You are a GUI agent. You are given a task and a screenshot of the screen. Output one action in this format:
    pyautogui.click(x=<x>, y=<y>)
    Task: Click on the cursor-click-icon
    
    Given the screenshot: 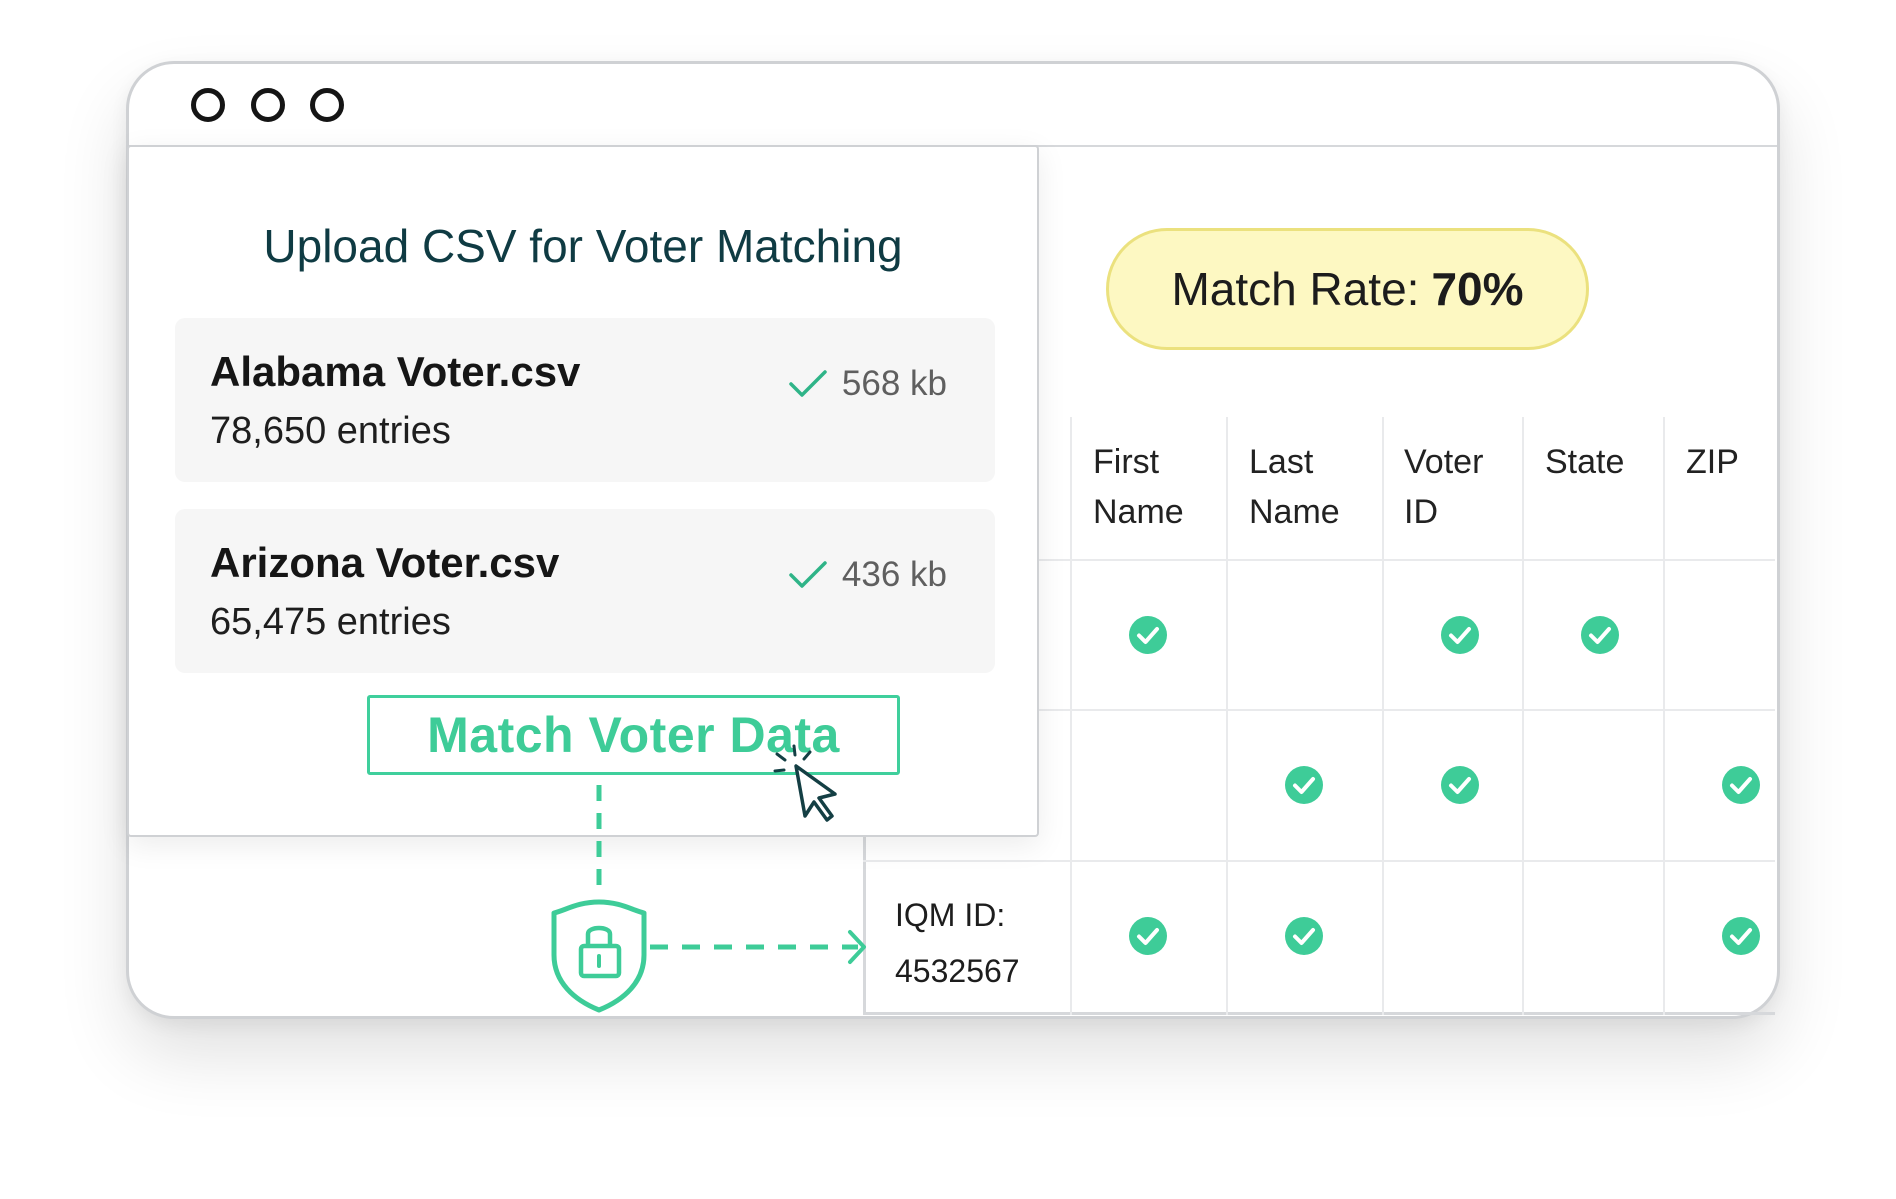 What is the action you would take?
    pyautogui.click(x=805, y=783)
    